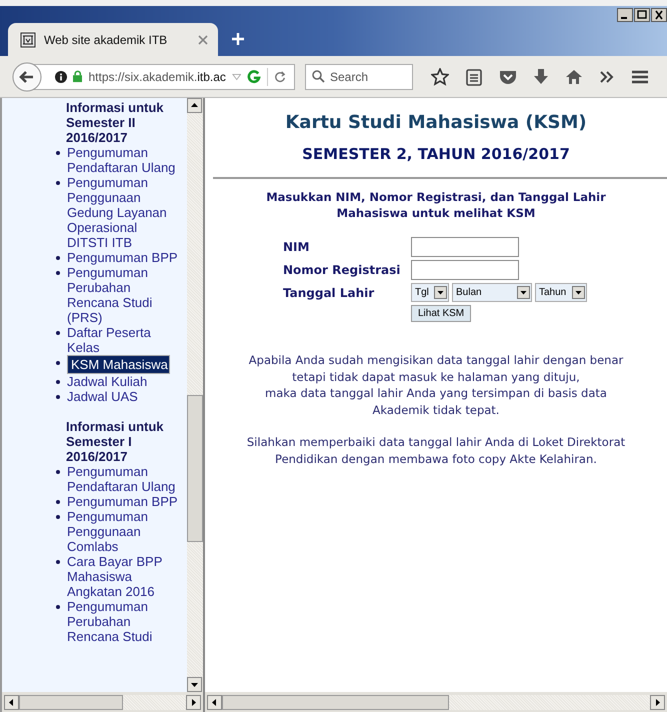  I want to click on close-icon, so click(659, 15).